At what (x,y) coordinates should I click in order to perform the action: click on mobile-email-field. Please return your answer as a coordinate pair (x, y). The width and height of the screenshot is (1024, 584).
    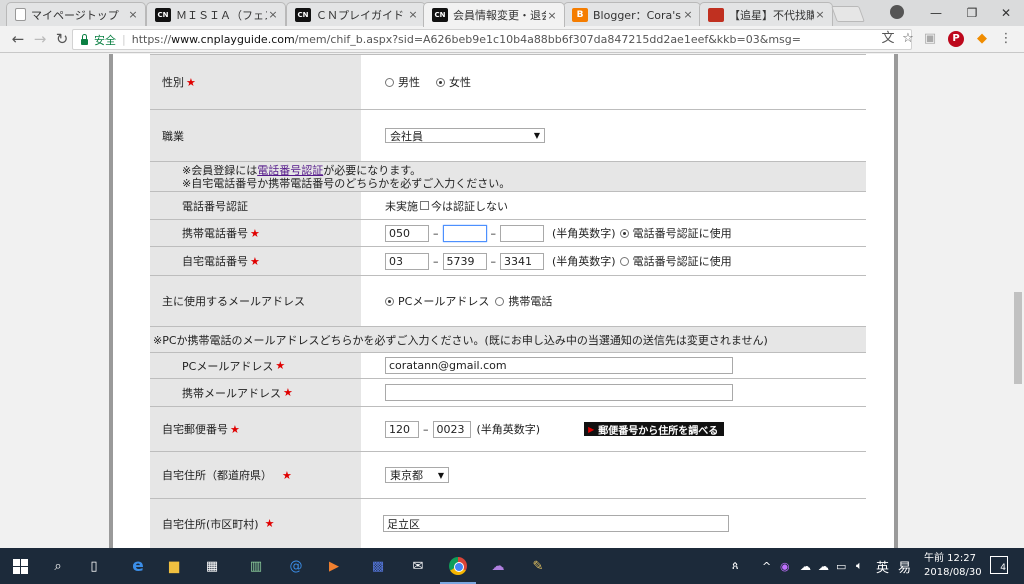
    Looking at the image, I should click on (613, 392).